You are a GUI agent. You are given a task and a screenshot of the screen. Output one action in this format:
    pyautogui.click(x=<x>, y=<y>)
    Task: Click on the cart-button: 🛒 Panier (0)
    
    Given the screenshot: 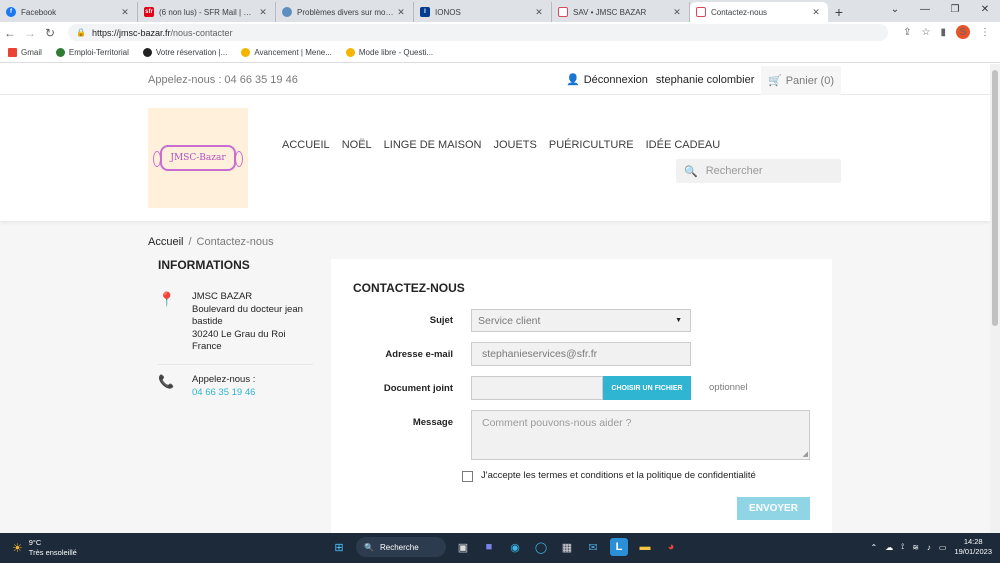 What is the action you would take?
    pyautogui.click(x=801, y=80)
    